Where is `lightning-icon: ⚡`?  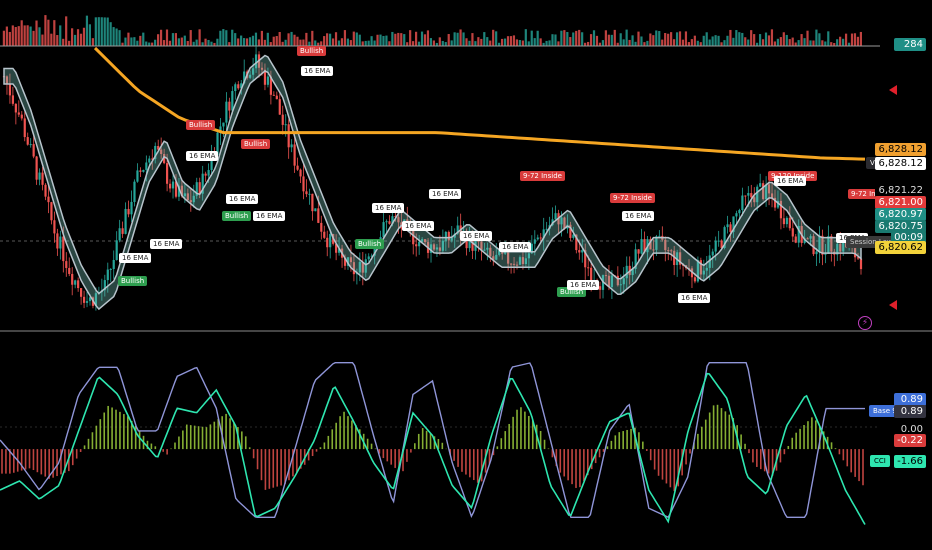
lightning-icon: ⚡ is located at coordinates (865, 323).